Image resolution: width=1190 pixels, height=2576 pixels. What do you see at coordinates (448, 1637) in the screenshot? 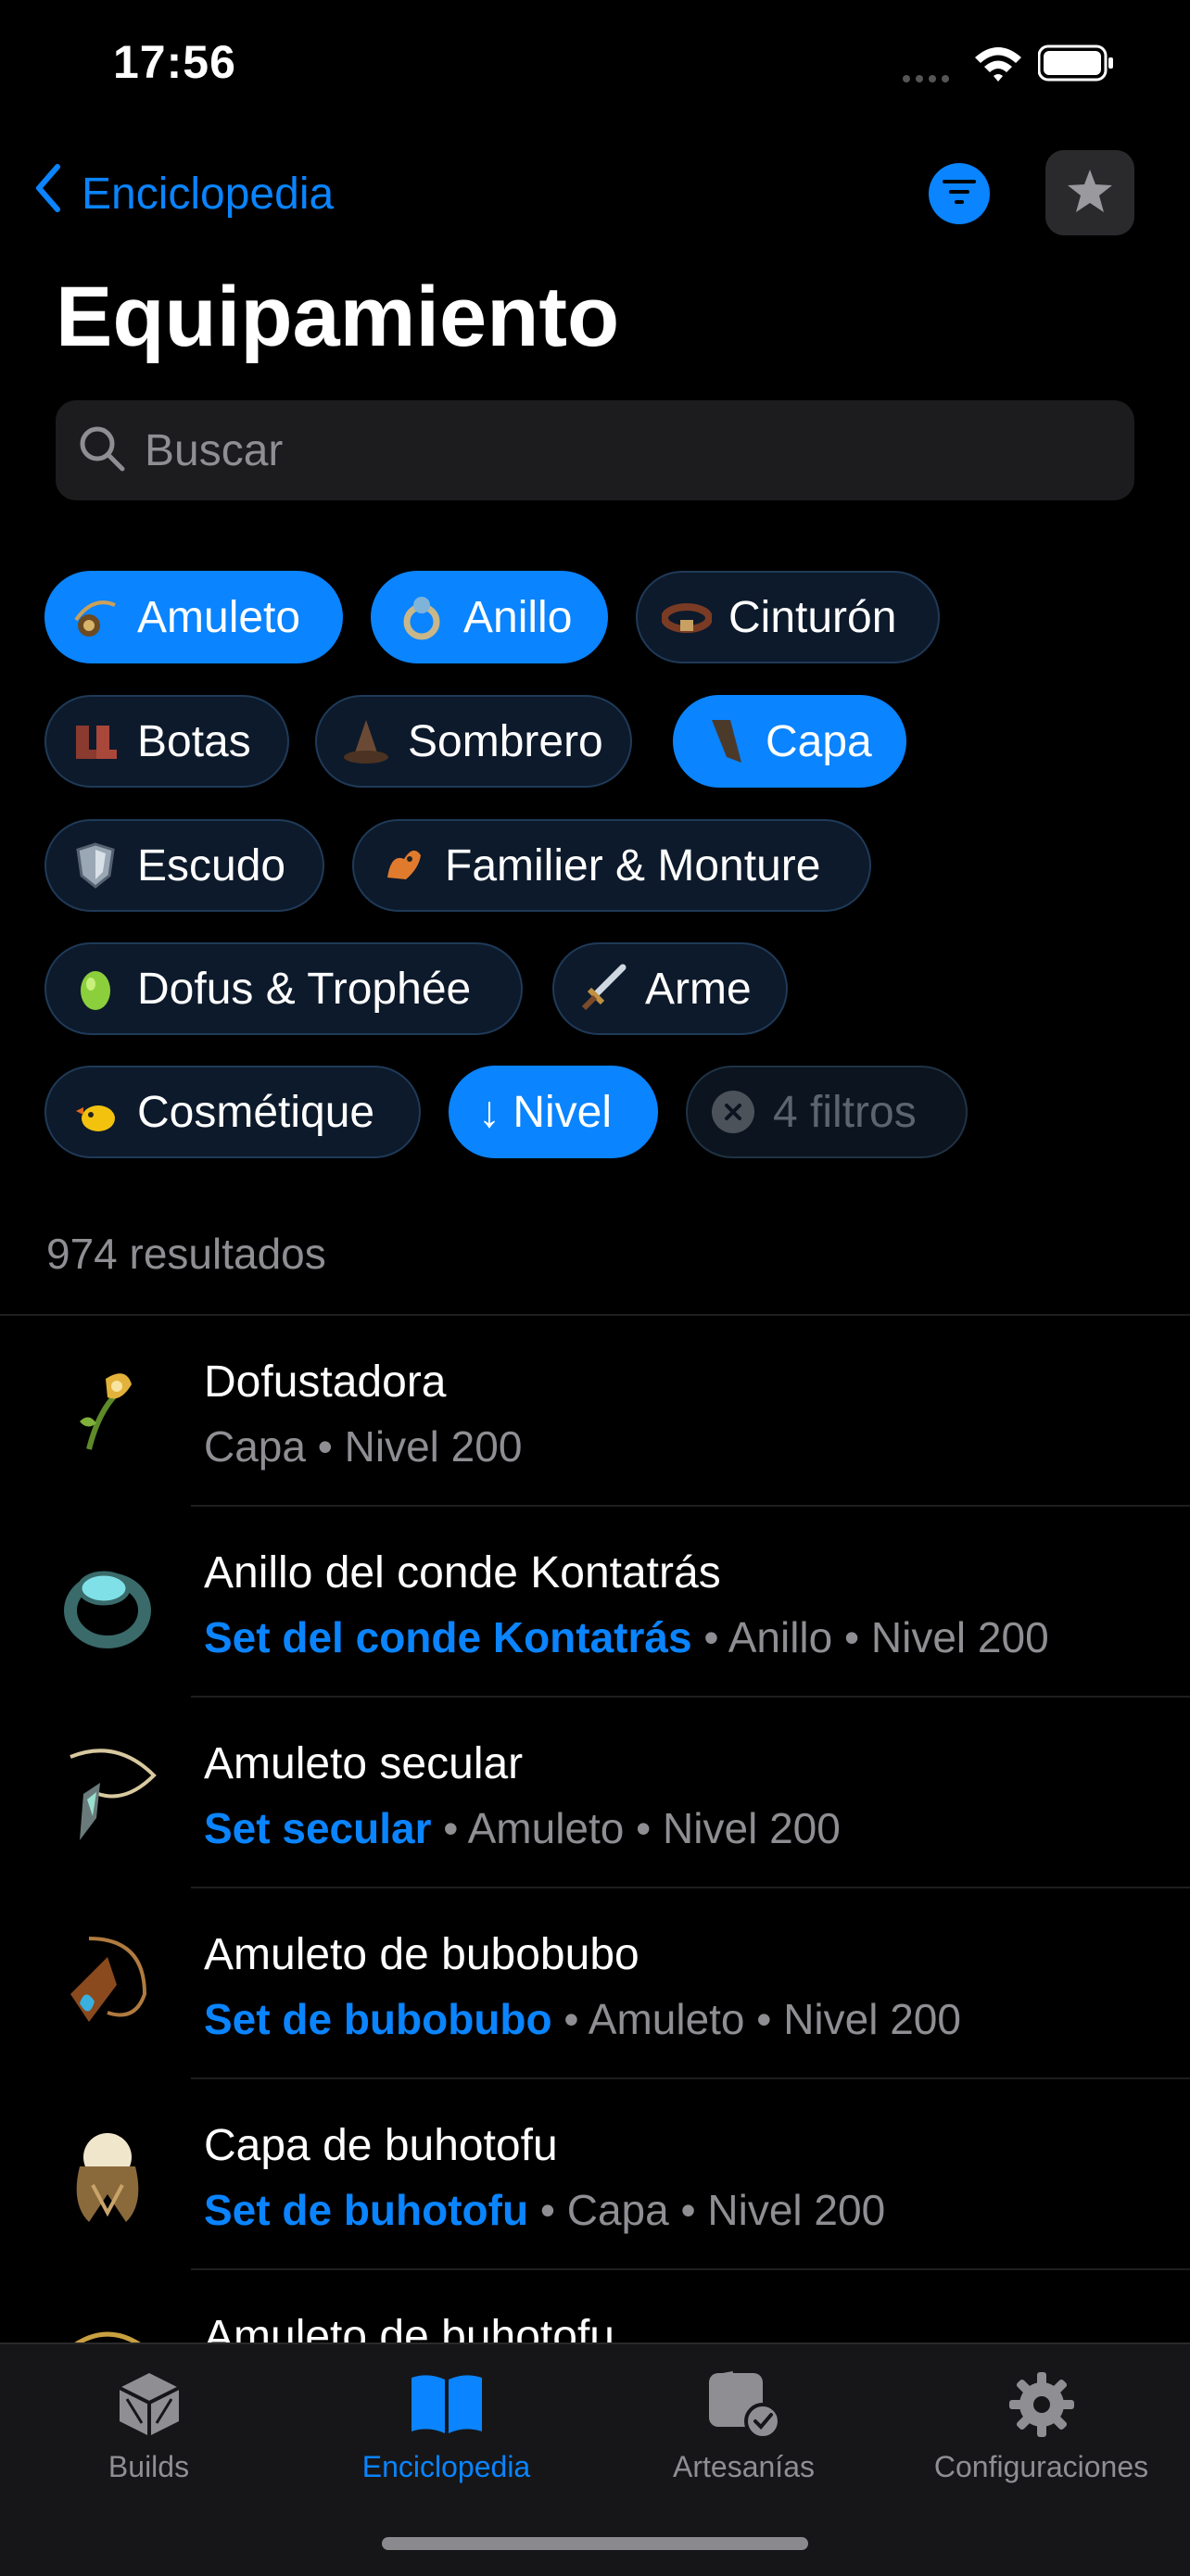
I see `item-set-link: Set del conde Kontatrás` at bounding box center [448, 1637].